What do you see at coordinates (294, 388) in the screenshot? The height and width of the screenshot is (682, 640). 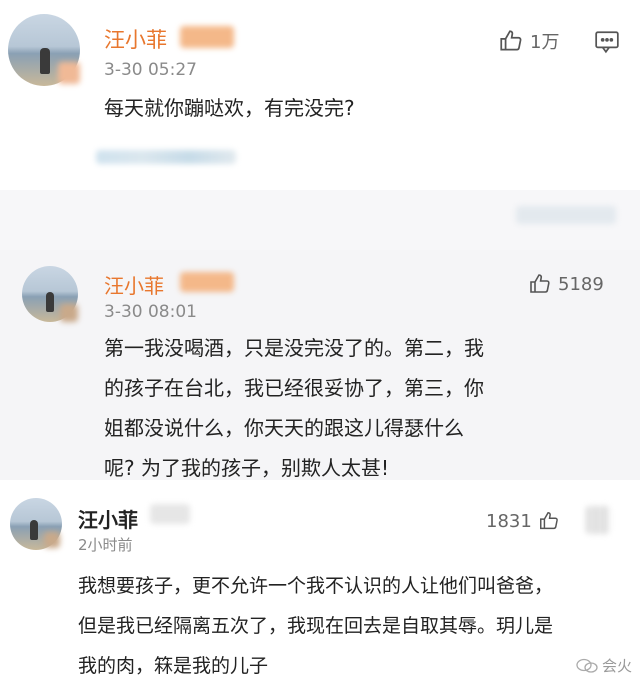 I see `comment-line: 的孩子在台北，我已经很妥协了，第三，你` at bounding box center [294, 388].